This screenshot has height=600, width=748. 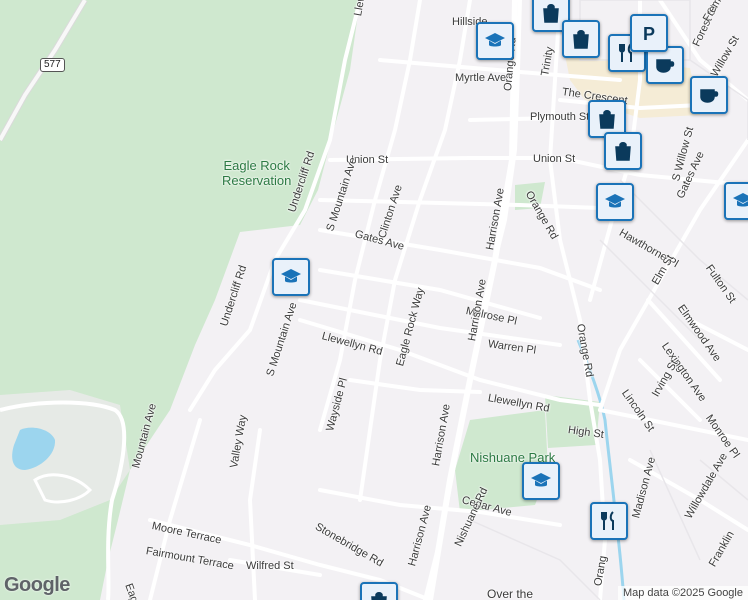 I want to click on street-label: Wilfred St, so click(x=270, y=566).